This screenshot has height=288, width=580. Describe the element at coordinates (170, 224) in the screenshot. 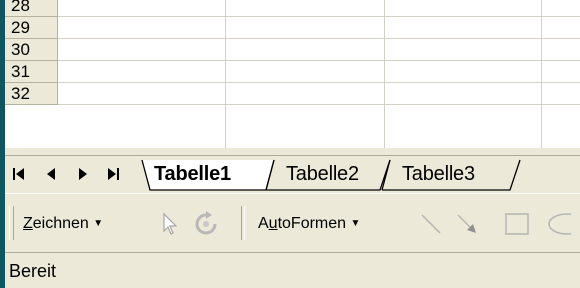

I see `select-objects-icon` at that location.